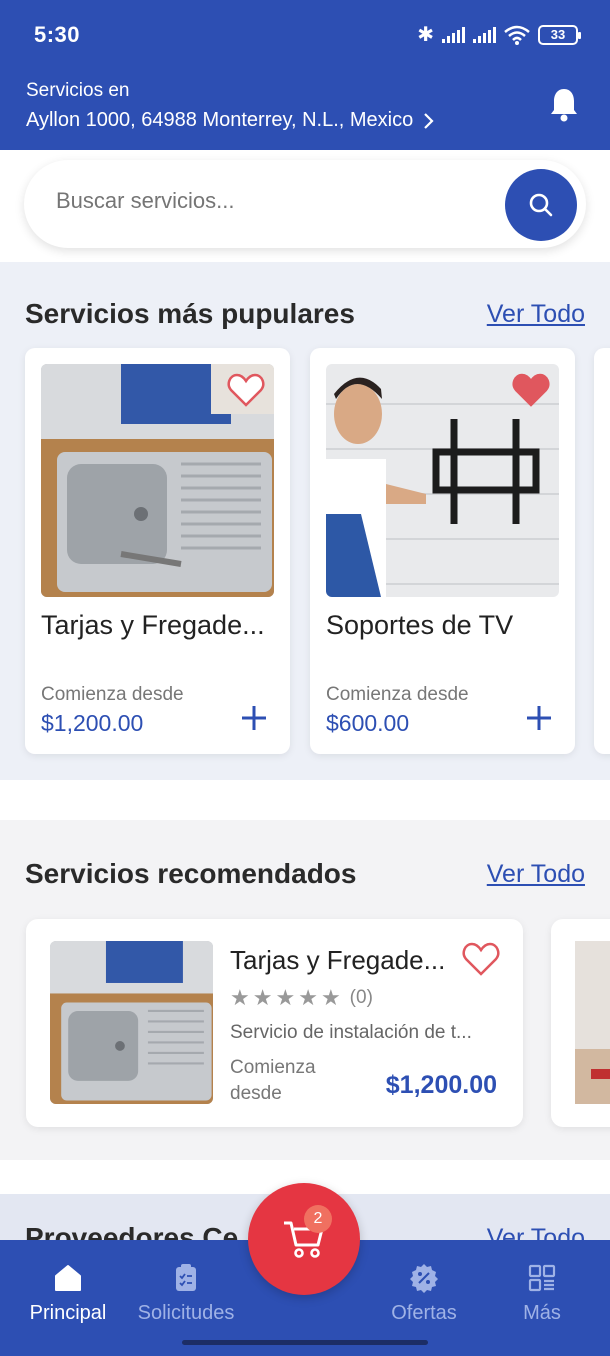  Describe the element at coordinates (564, 104) in the screenshot. I see `bell-icon` at that location.